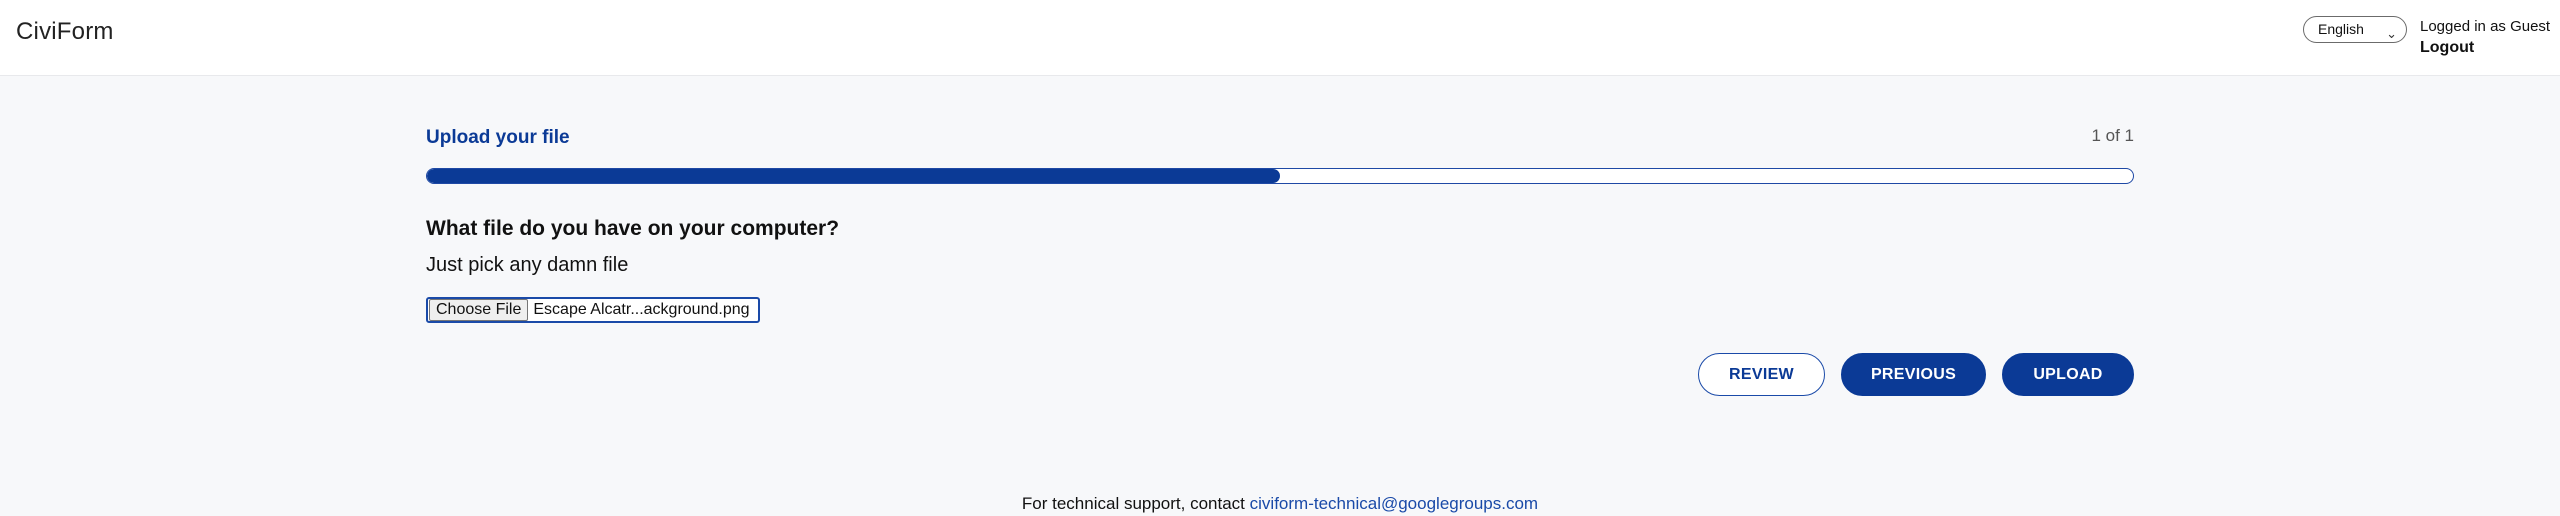 Image resolution: width=2560 pixels, height=516 pixels. I want to click on selected-file-name: Escape Alcatr...ackground.png, so click(641, 309).